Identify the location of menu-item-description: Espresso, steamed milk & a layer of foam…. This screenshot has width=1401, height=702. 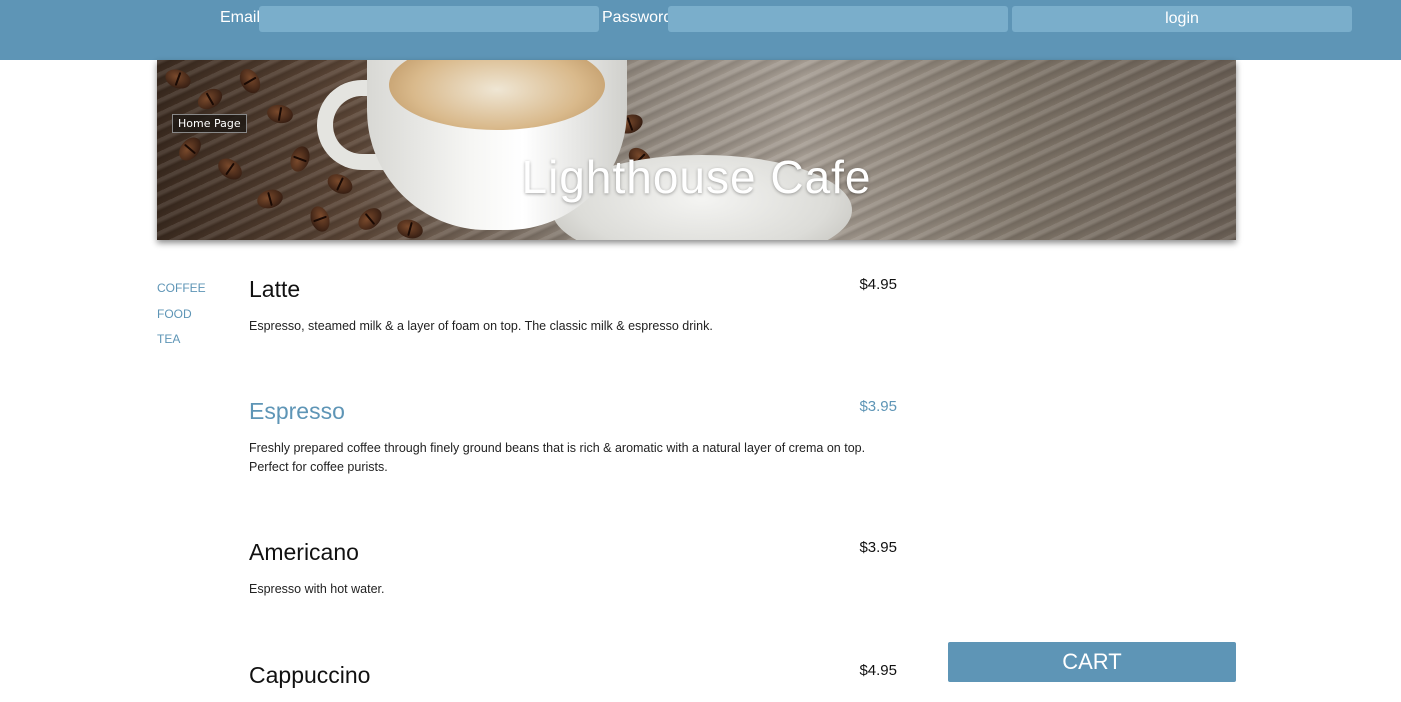
(481, 326).